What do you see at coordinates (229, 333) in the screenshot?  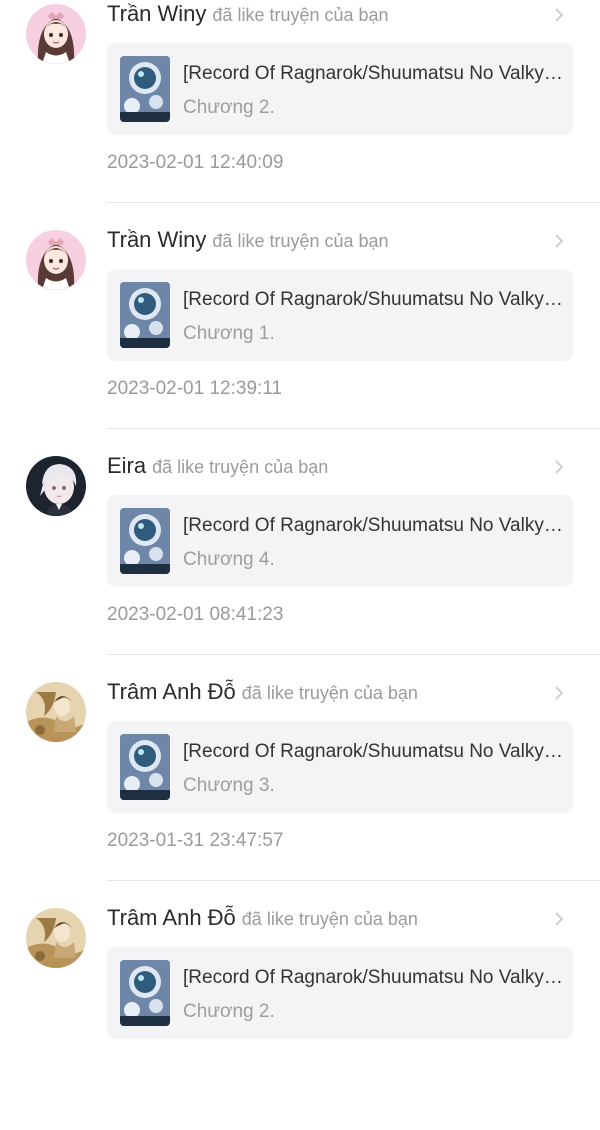 I see `chapter-label: Chương 1.` at bounding box center [229, 333].